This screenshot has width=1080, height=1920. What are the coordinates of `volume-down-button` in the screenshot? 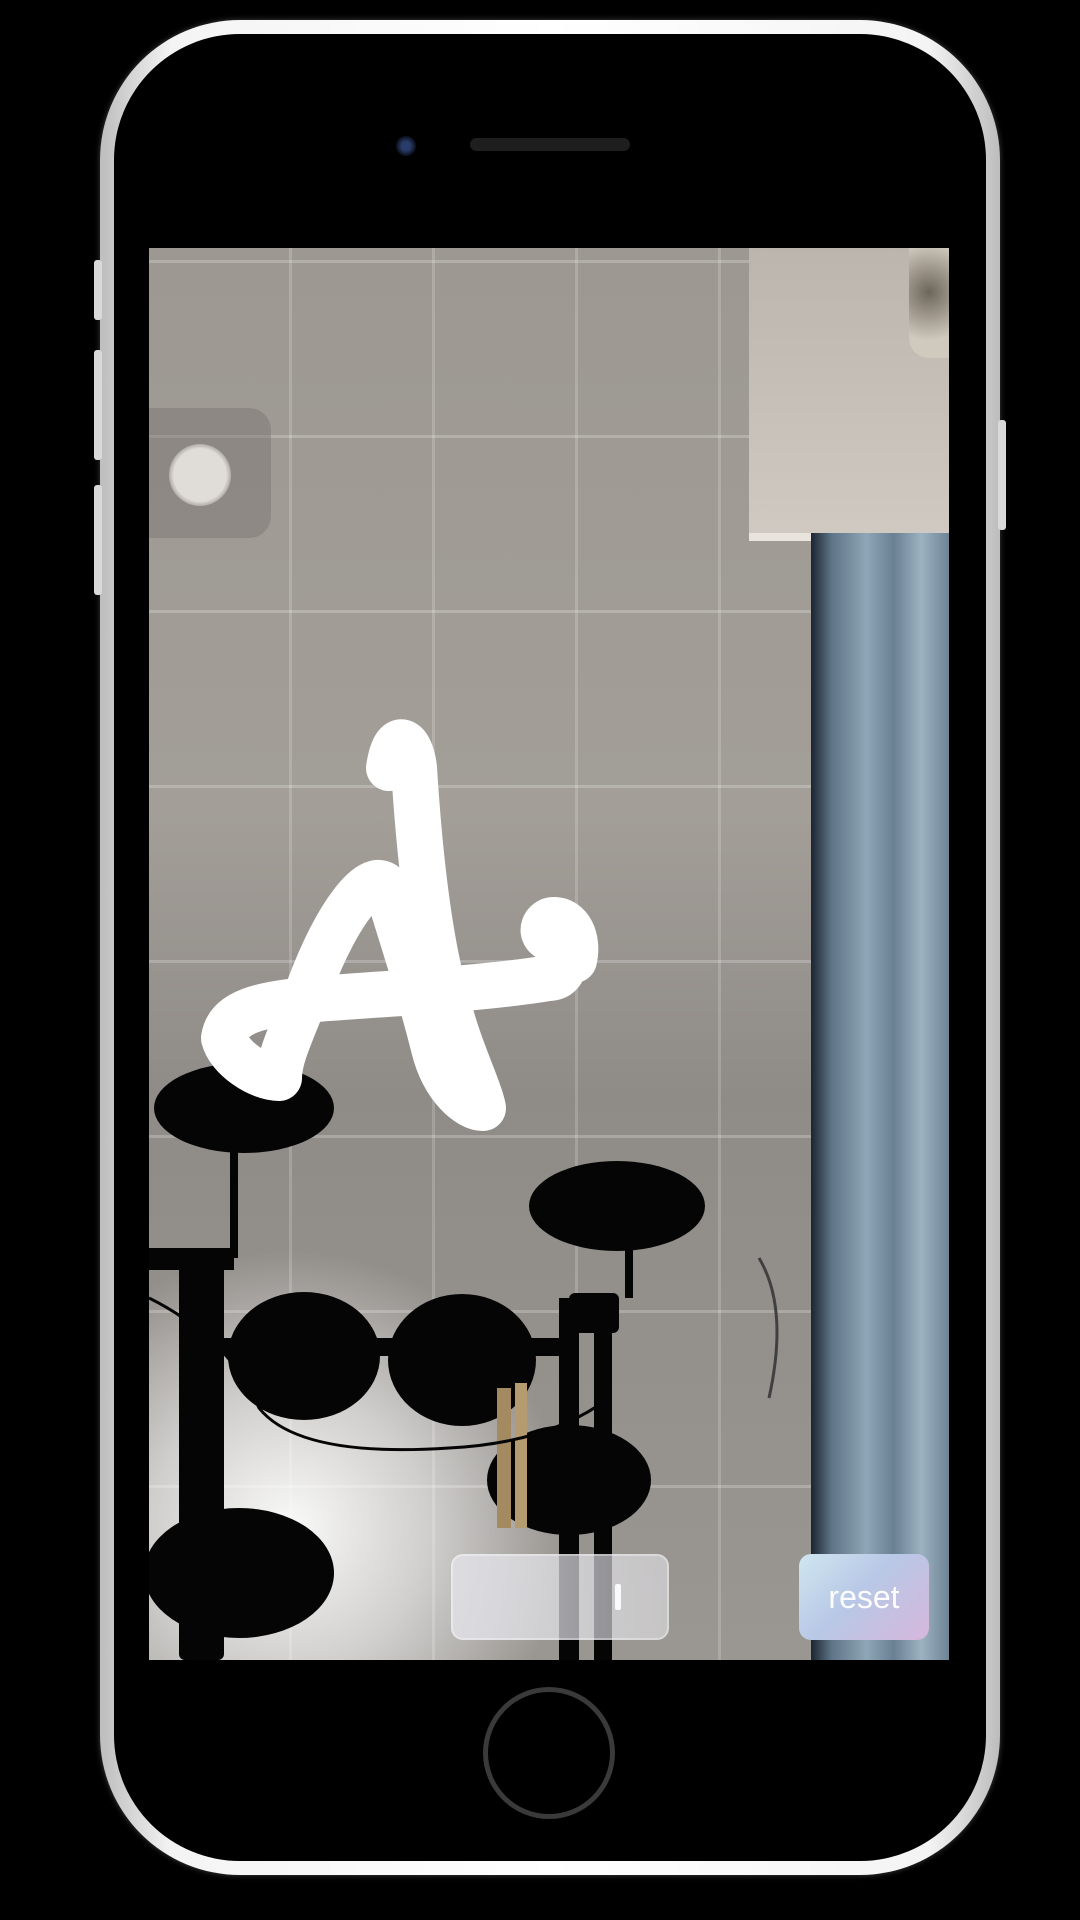 It's located at (98, 540).